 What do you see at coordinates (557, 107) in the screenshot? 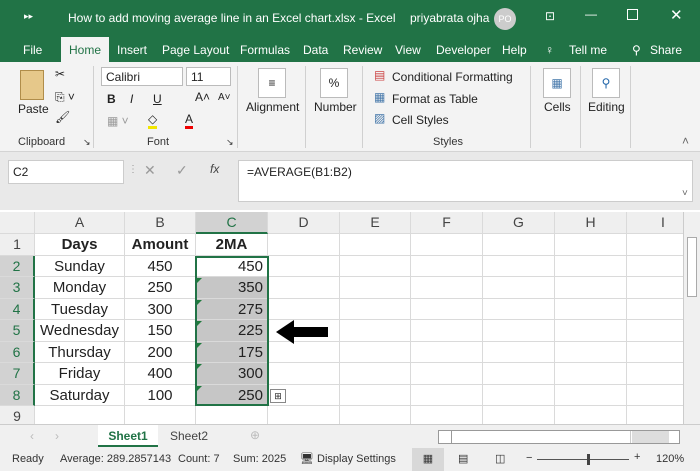
I see `cells-button: Cells` at bounding box center [557, 107].